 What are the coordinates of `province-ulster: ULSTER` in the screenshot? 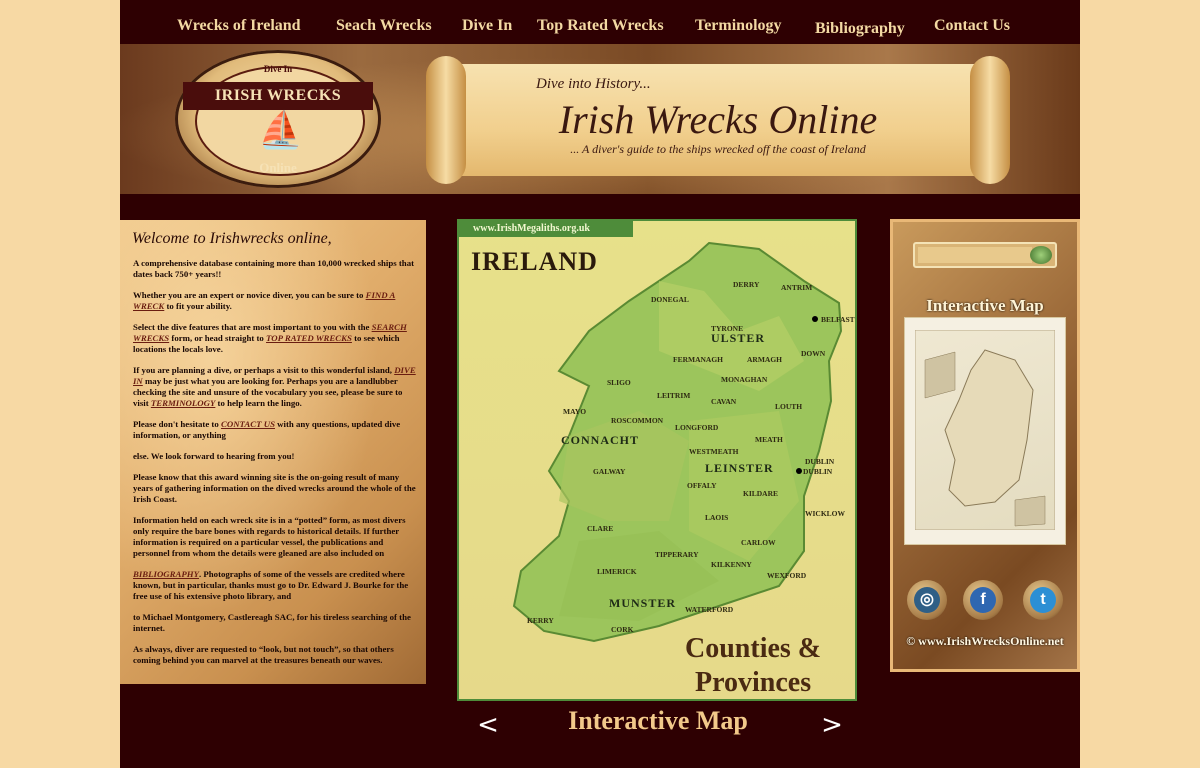 It's located at (738, 338).